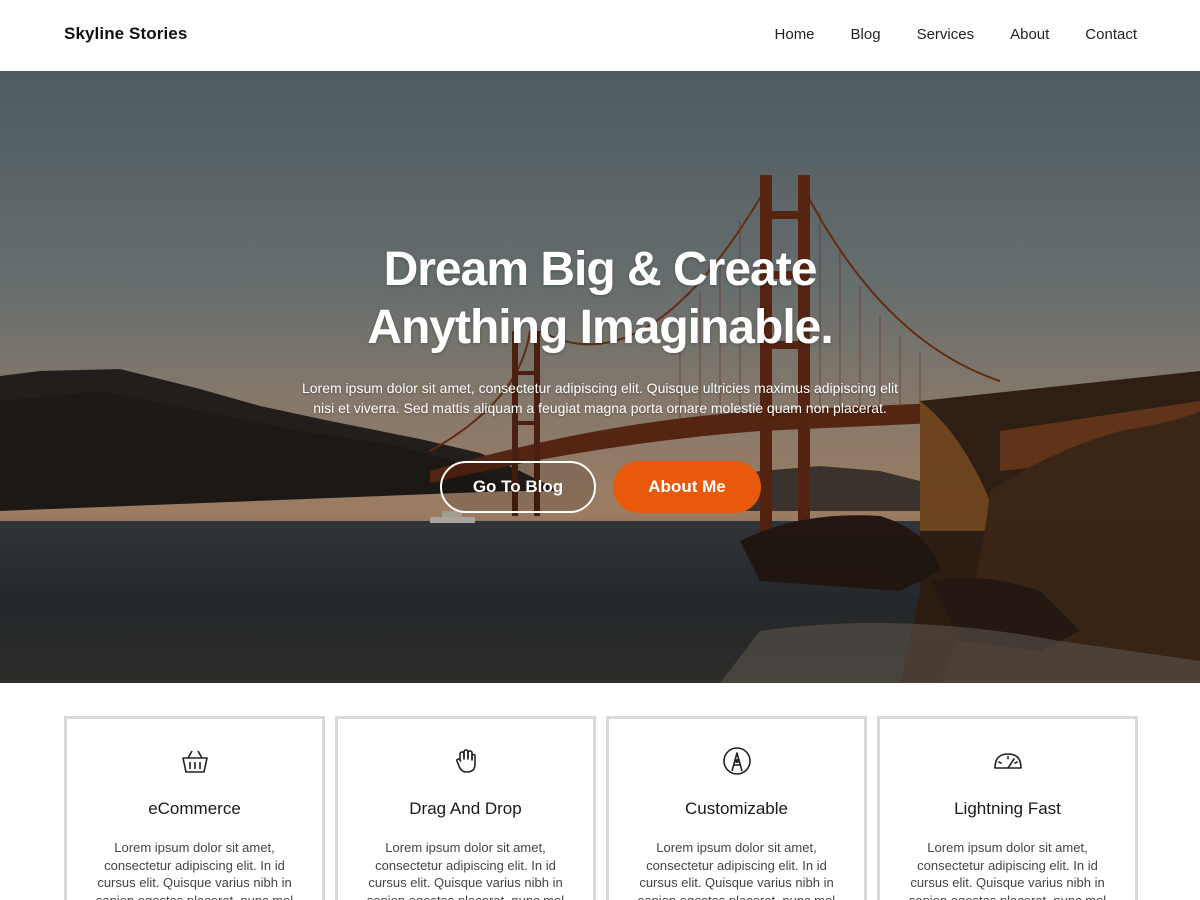 The image size is (1200, 900). Describe the element at coordinates (466, 761) in the screenshot. I see `hand-icon` at that location.